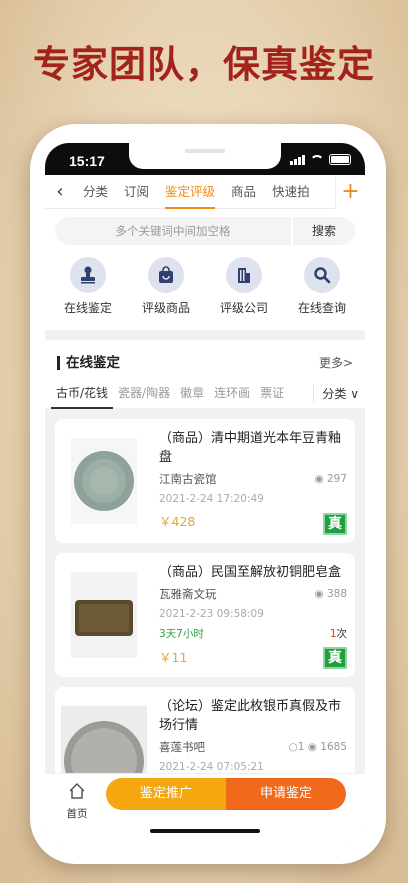 The height and width of the screenshot is (883, 408). What do you see at coordinates (95, 192) in the screenshot?
I see `tab-category: 分类` at bounding box center [95, 192].